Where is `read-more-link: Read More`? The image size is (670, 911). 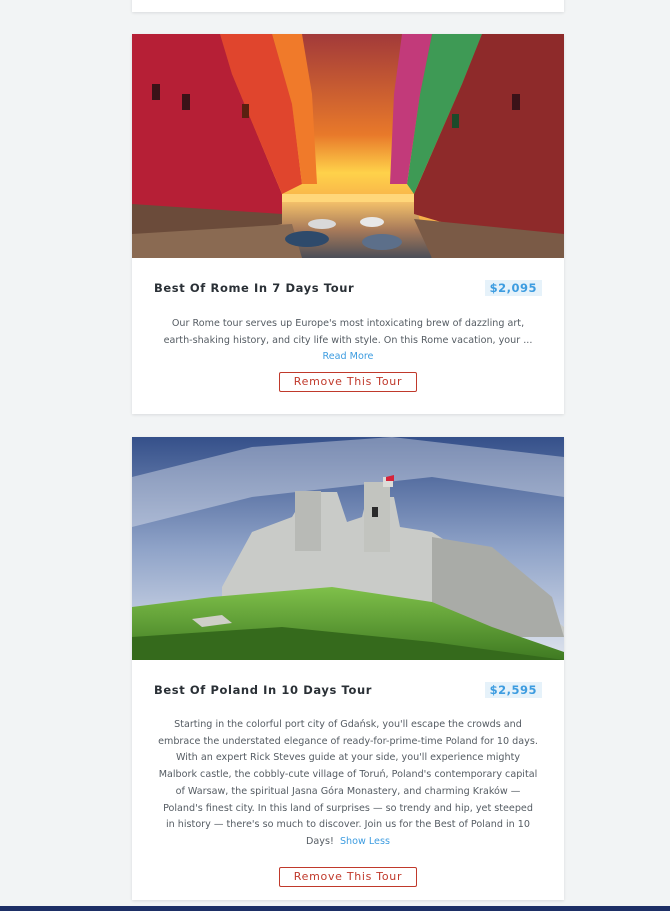
read-more-link: Read More is located at coordinates (348, 356).